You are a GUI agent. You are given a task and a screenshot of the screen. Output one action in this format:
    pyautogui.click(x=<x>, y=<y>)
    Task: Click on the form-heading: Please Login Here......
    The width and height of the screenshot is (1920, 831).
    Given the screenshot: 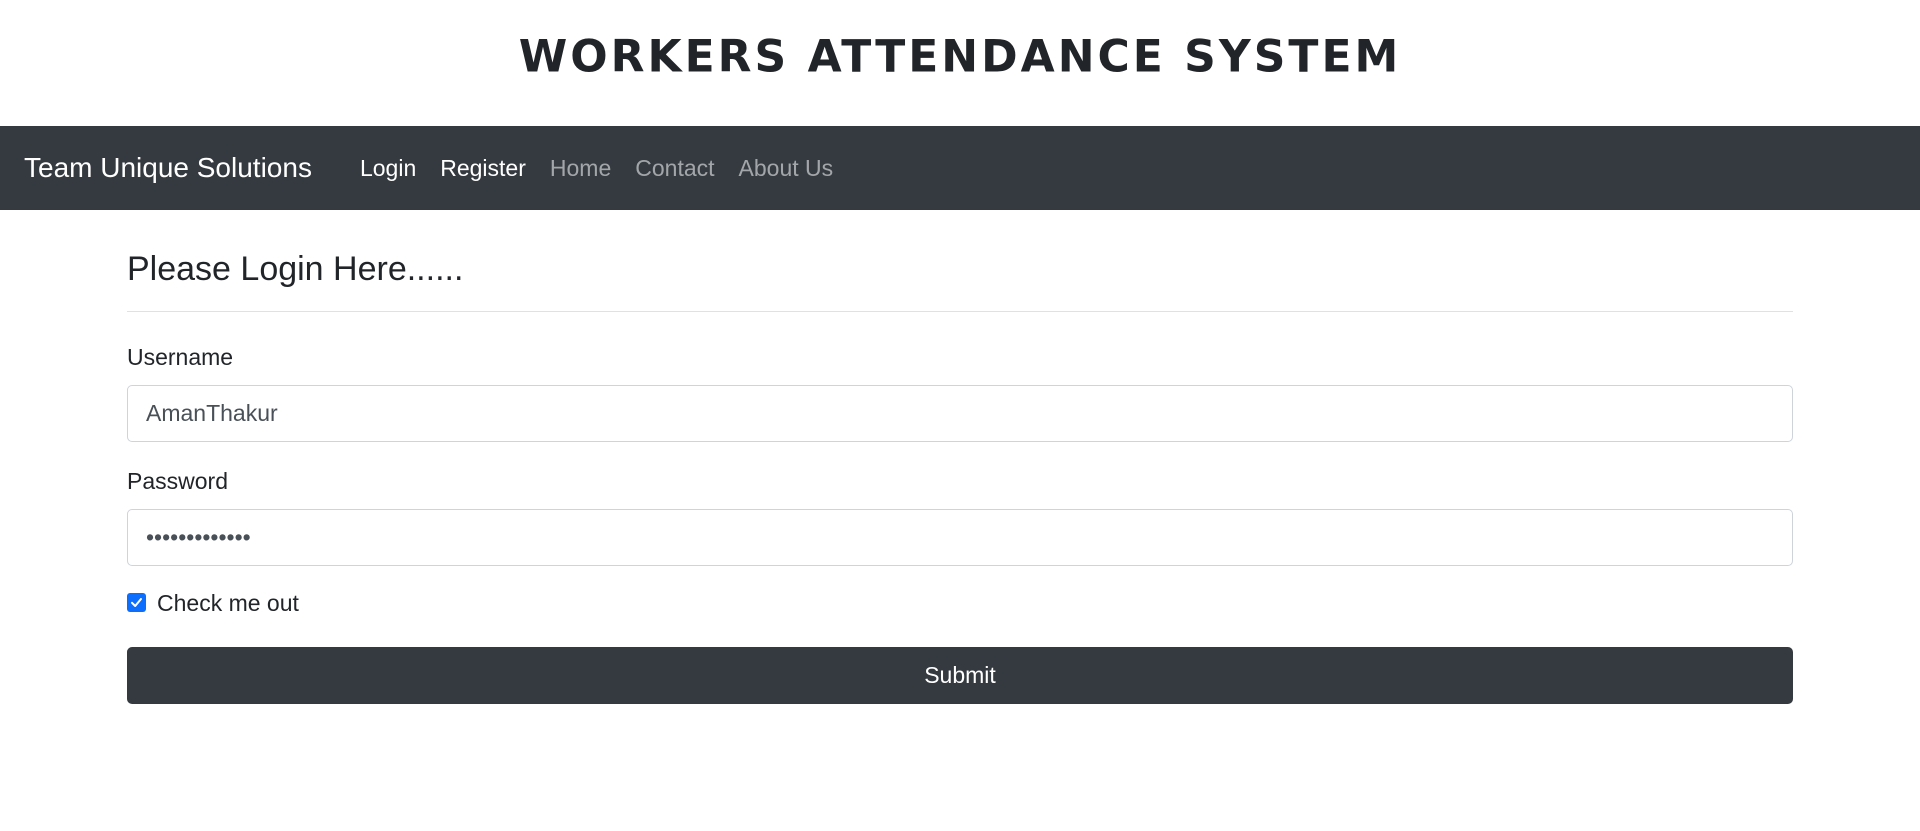 What is the action you would take?
    pyautogui.click(x=960, y=281)
    